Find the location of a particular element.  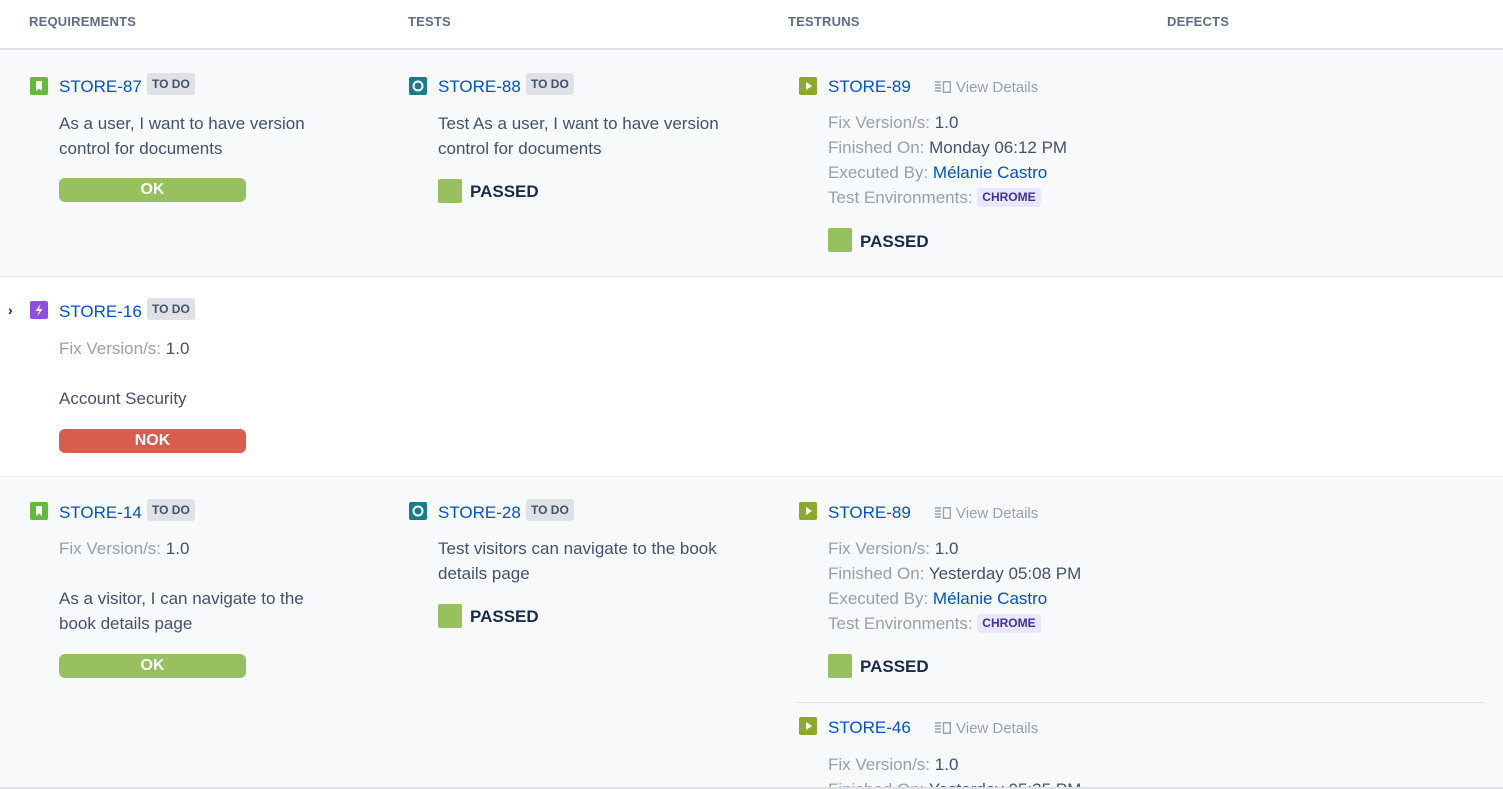

testrun-finished-on: Finished On: Yesterday 05:08 PM is located at coordinates (955, 573).